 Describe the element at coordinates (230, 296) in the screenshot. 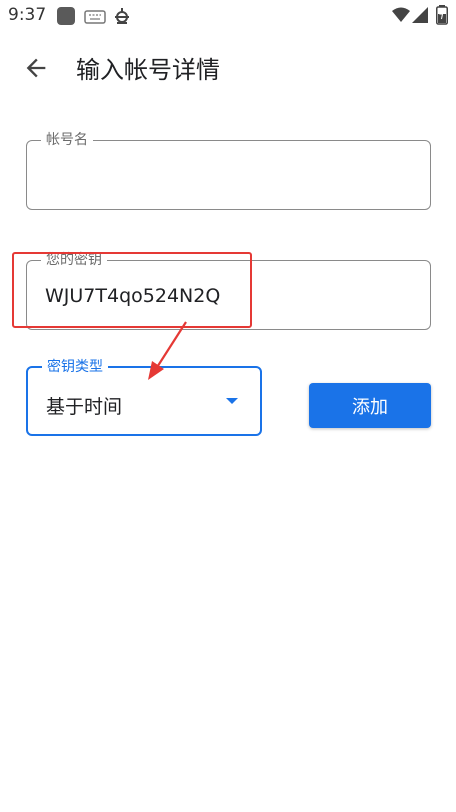

I see `secret-key-input` at that location.